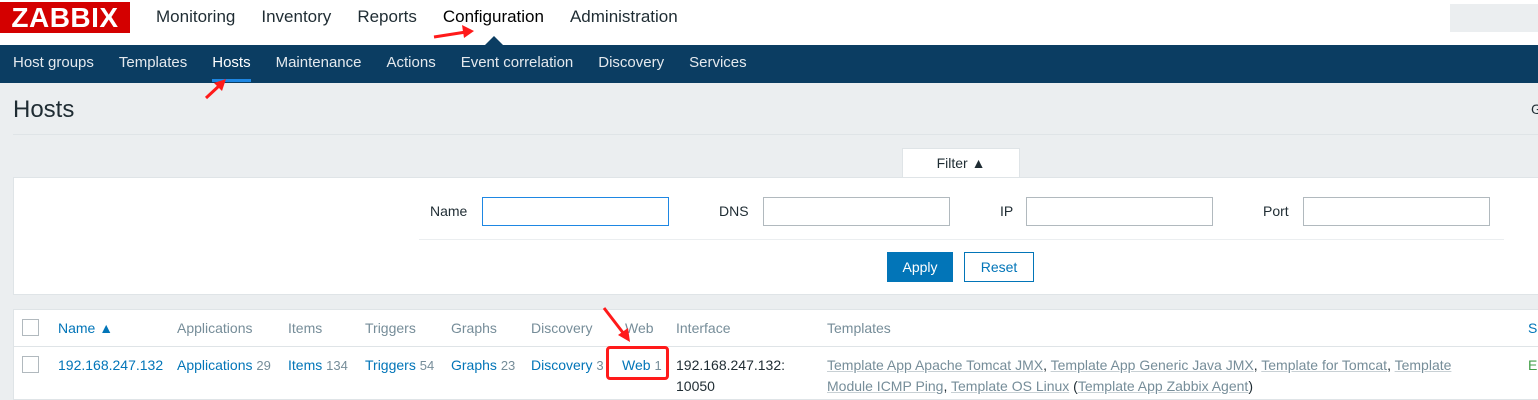 The height and width of the screenshot is (400, 1538). I want to click on items-cell: Items 134, so click(318, 365).